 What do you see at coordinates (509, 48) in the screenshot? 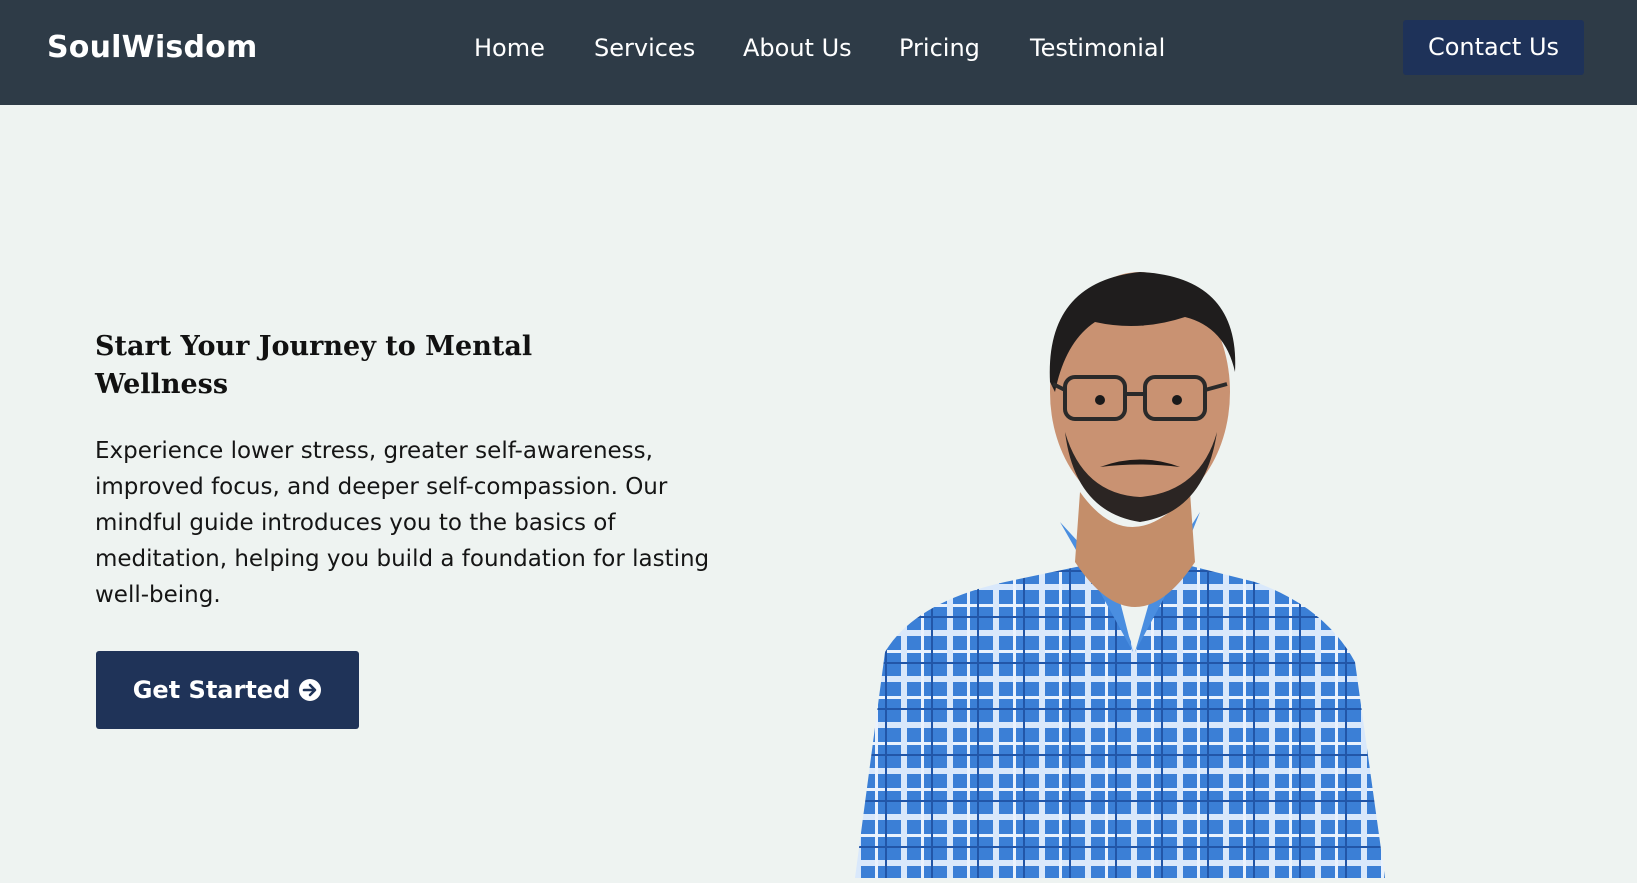
I see `nav-link-home: Home` at bounding box center [509, 48].